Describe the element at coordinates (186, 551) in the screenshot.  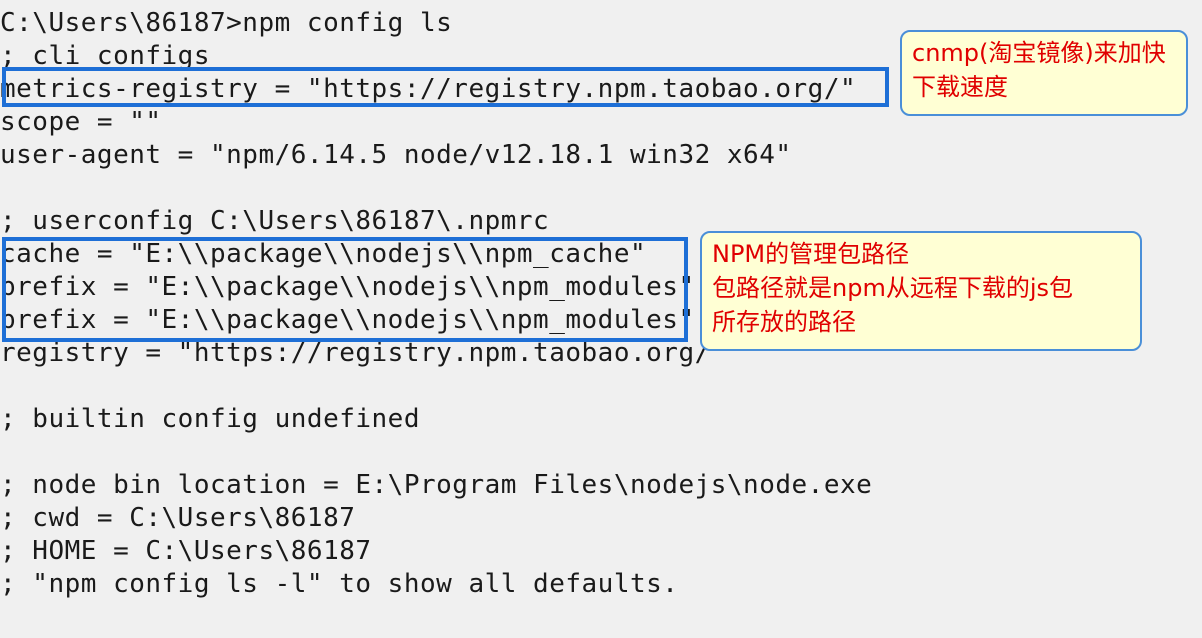
I see `terminal-line: ; HOME = C:\Users\86187` at that location.